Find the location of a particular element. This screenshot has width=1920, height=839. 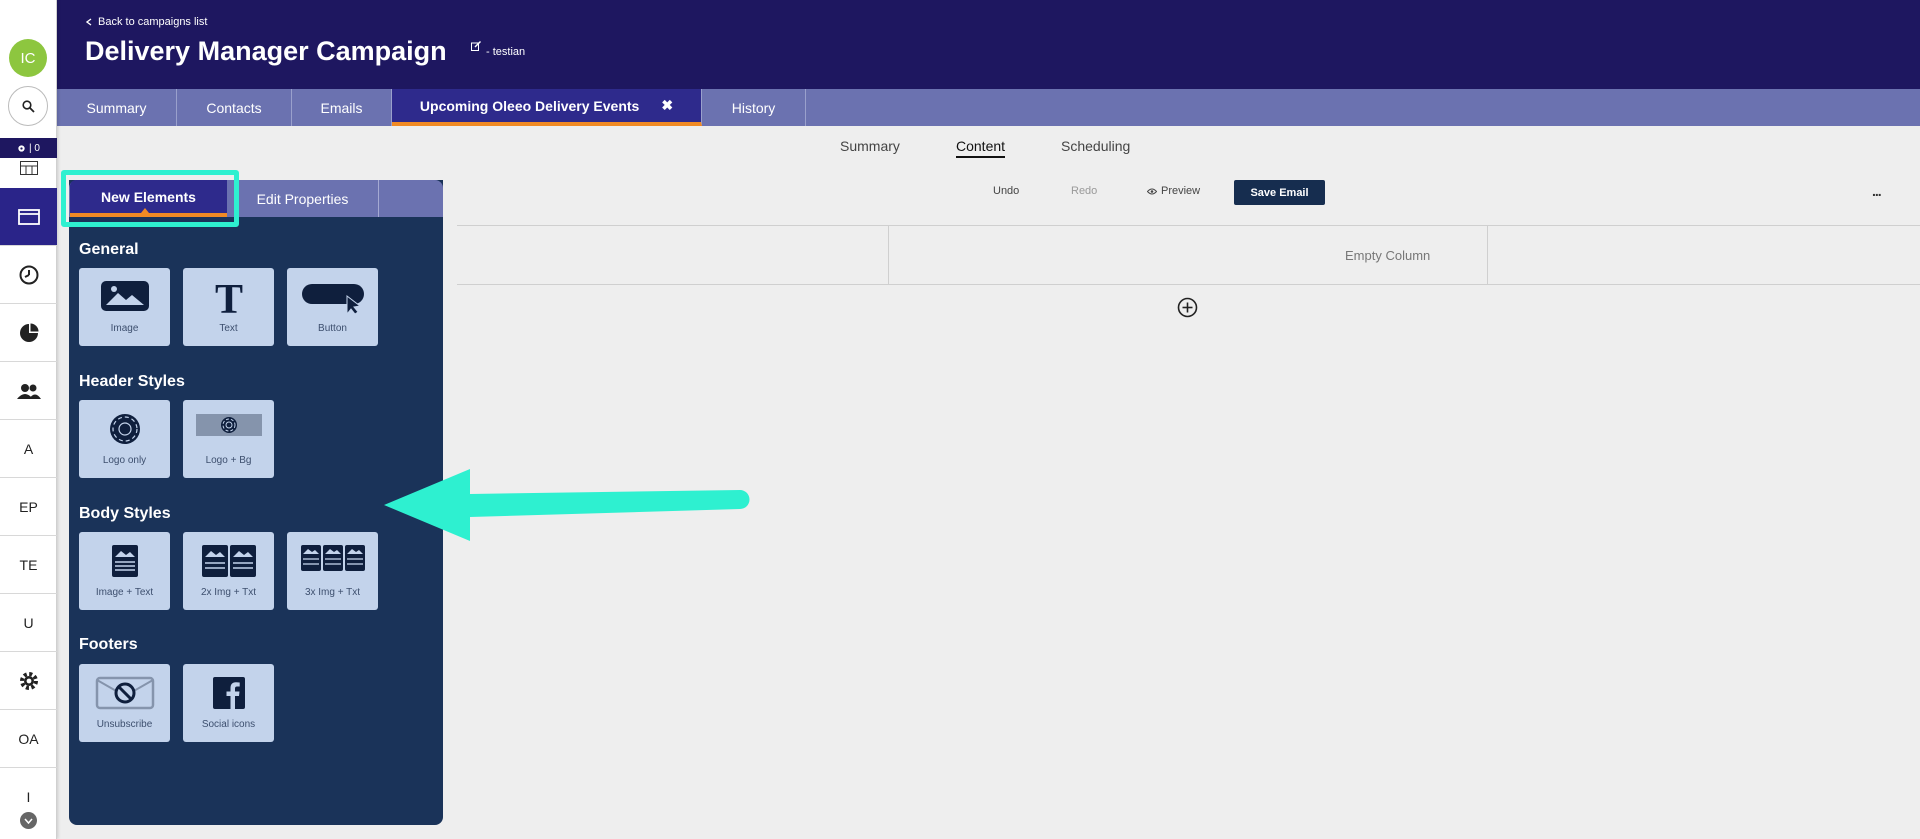

tile-image-text: Image + Text is located at coordinates (124, 571).